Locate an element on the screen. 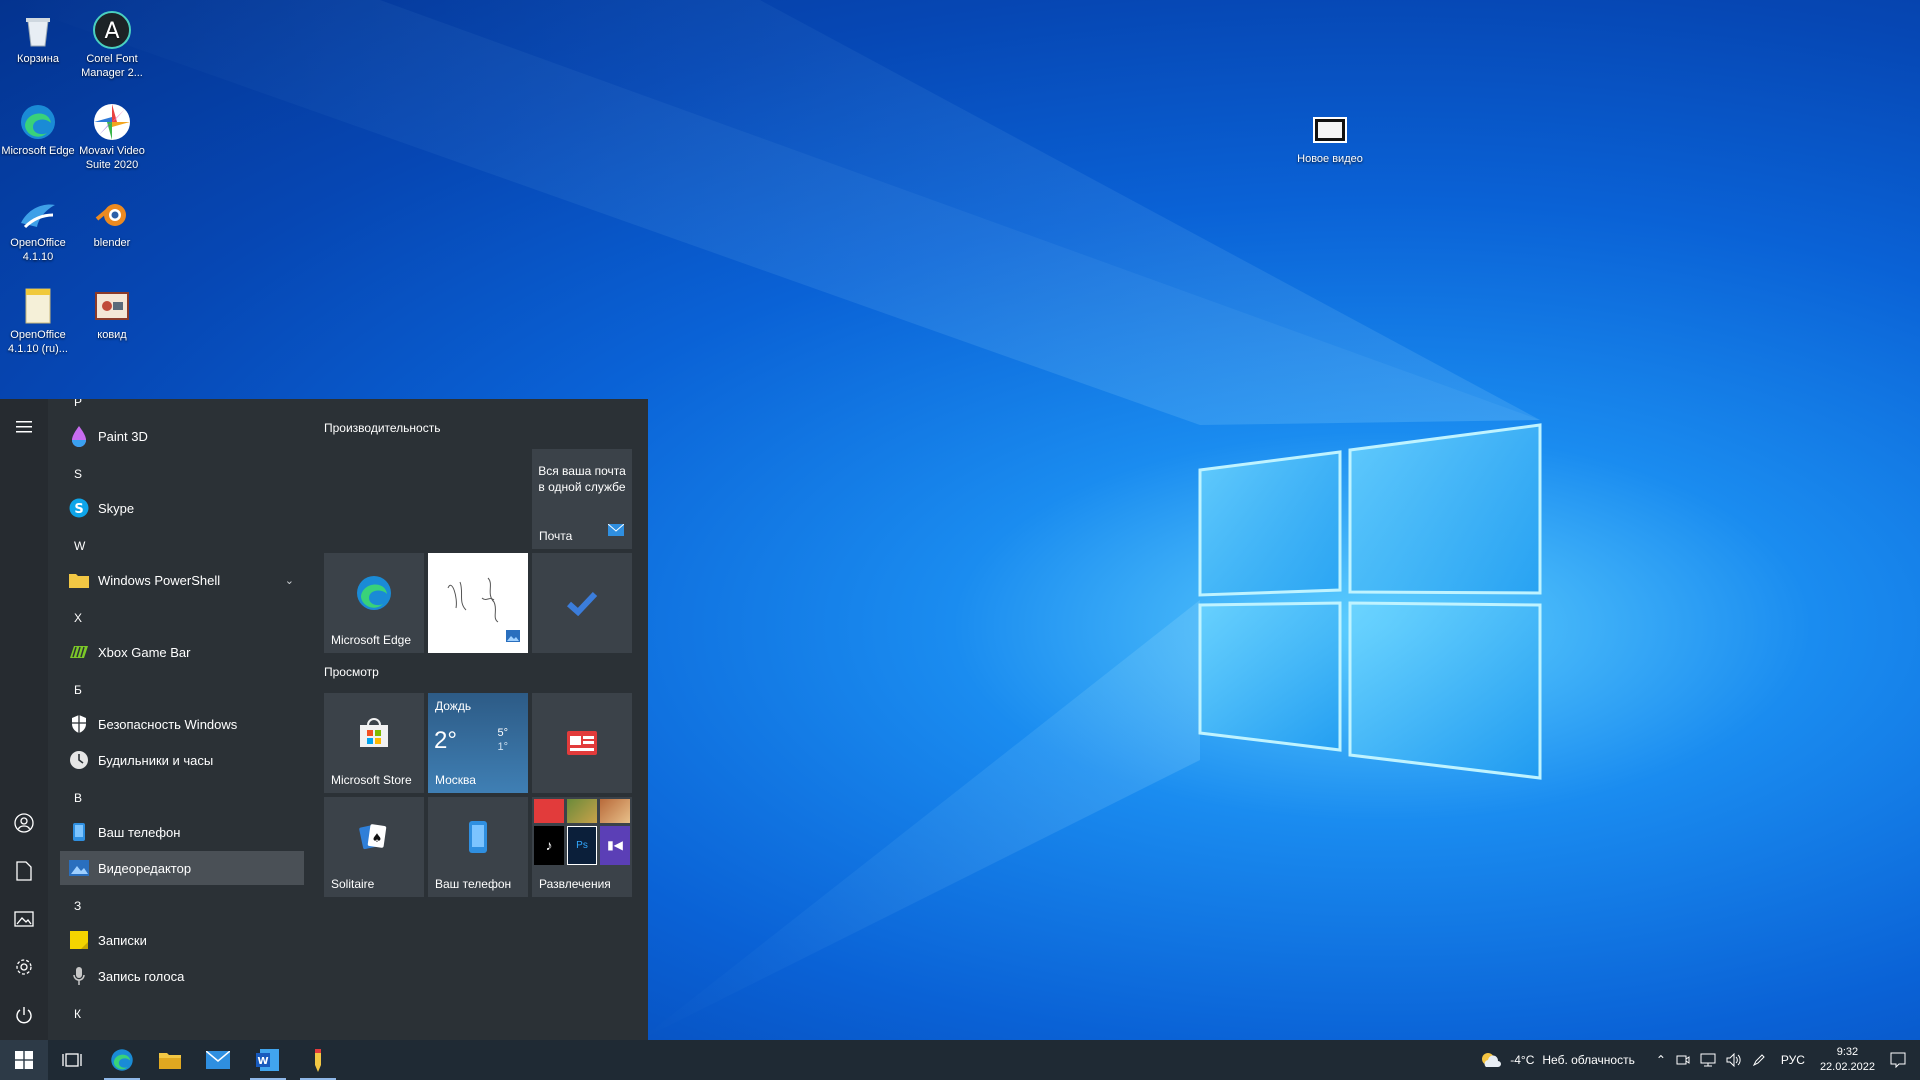  notification-icon is located at coordinates (1898, 1060).